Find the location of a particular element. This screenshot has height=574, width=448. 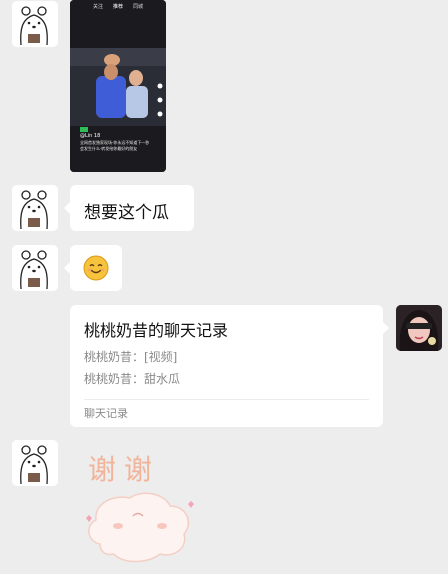

chat-record-line: 桃桃奶昔：甜水瓜 is located at coordinates (132, 379).